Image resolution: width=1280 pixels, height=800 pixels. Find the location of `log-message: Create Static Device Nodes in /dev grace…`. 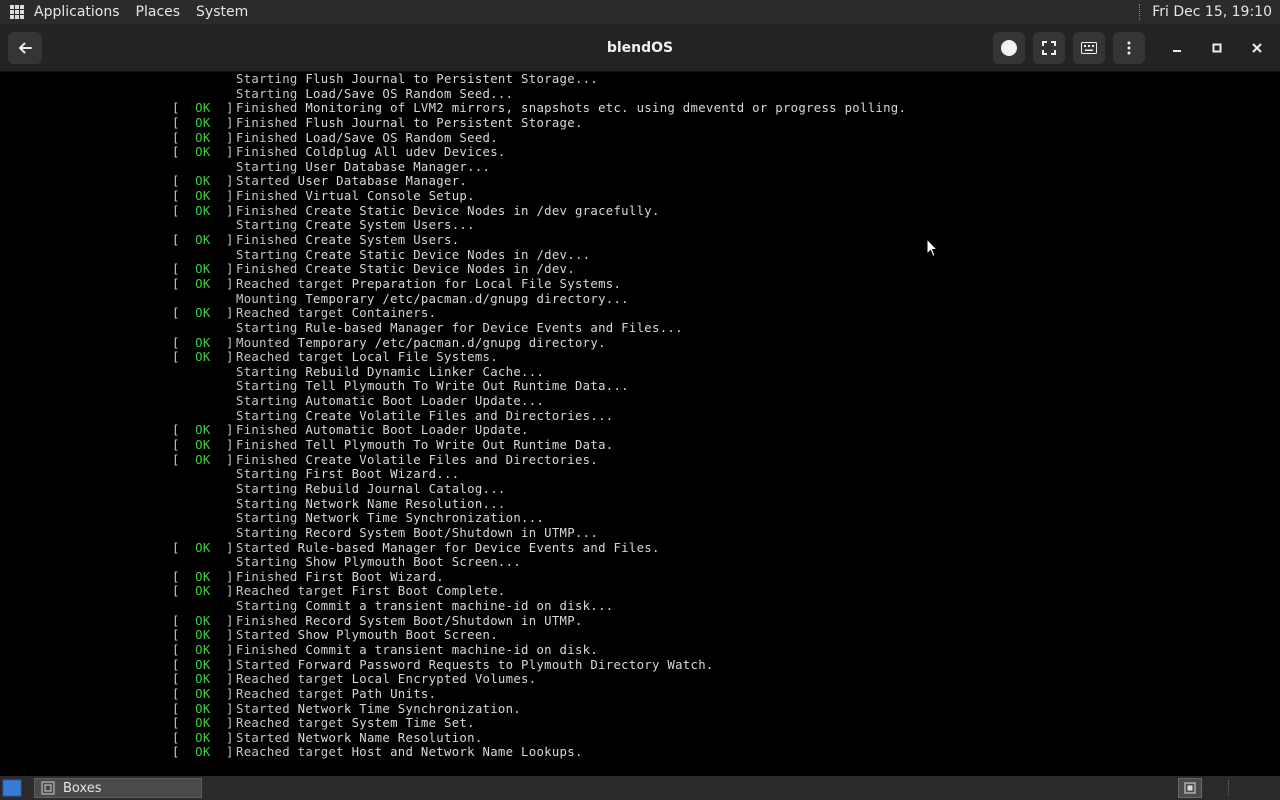

log-message: Create Static Device Nodes in /dev grace… is located at coordinates (482, 210).